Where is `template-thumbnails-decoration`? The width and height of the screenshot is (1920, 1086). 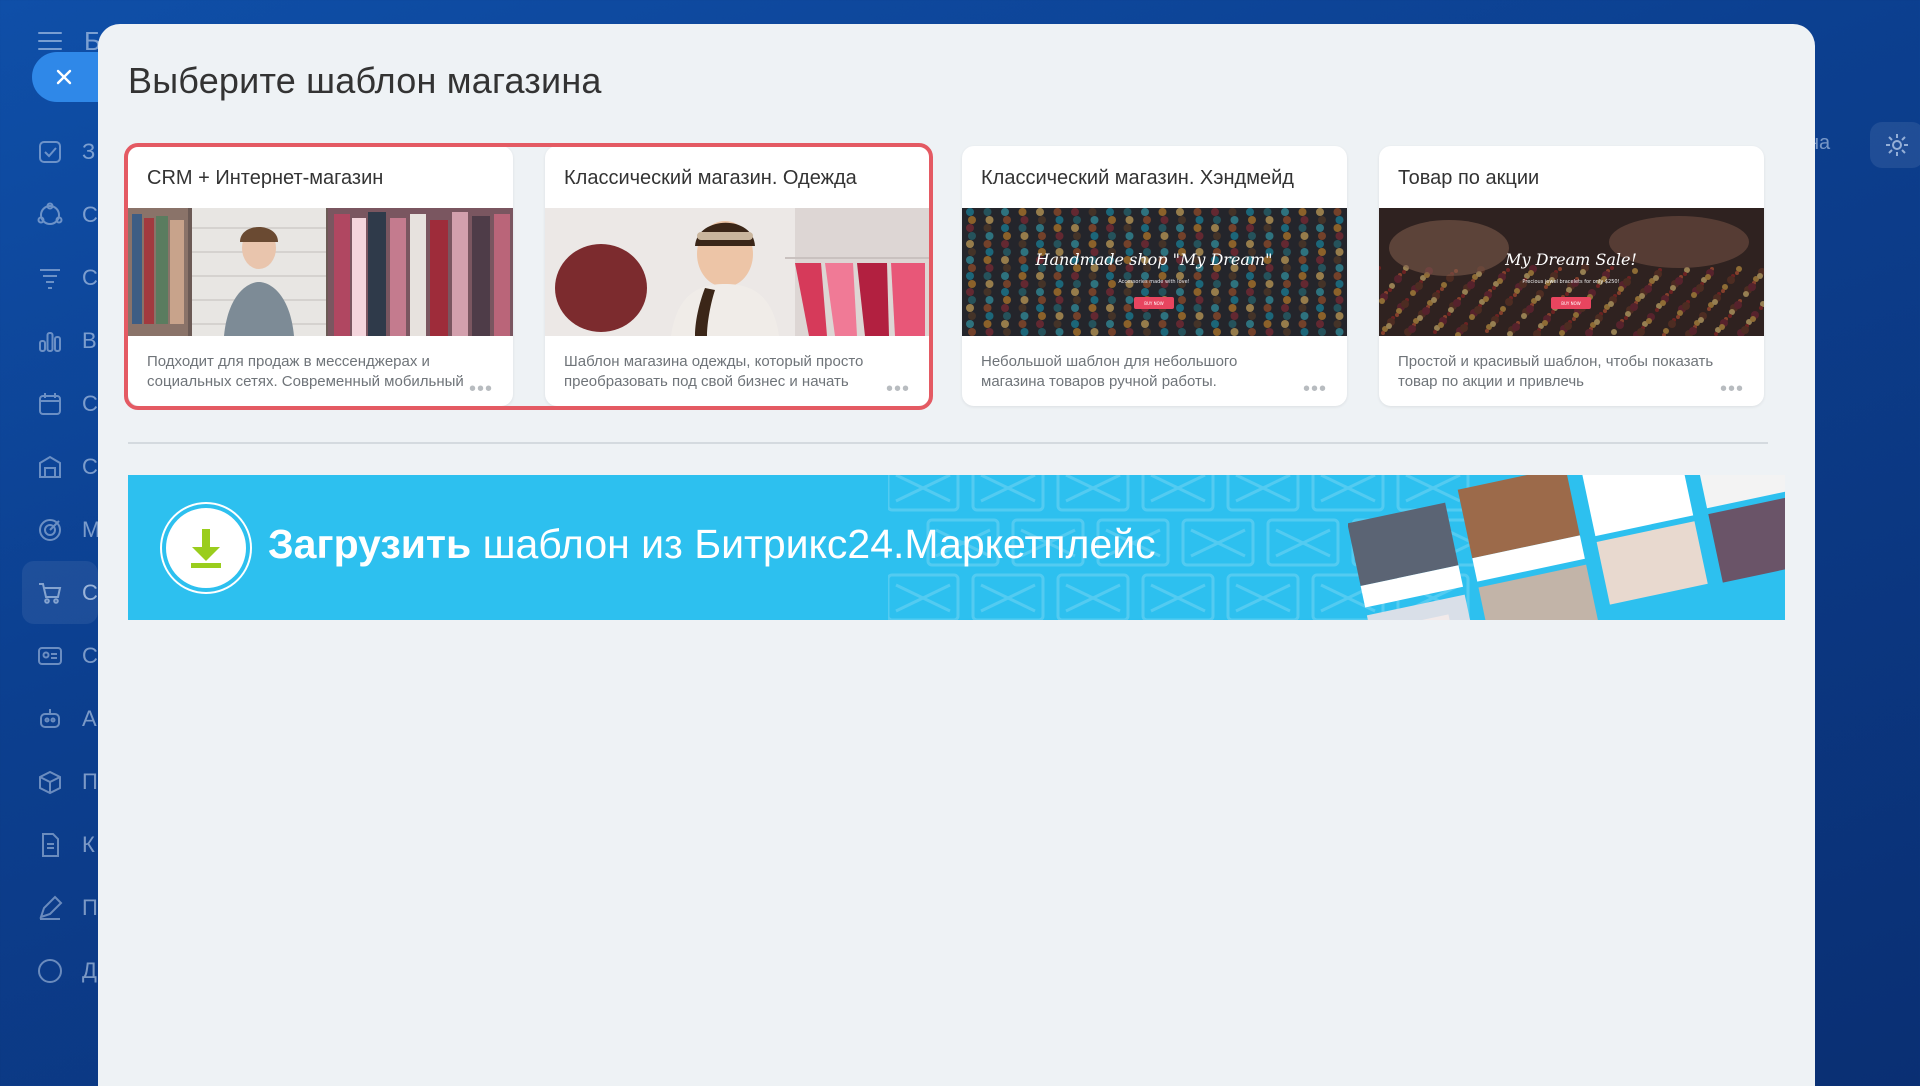 template-thumbnails-decoration is located at coordinates (1566, 547).